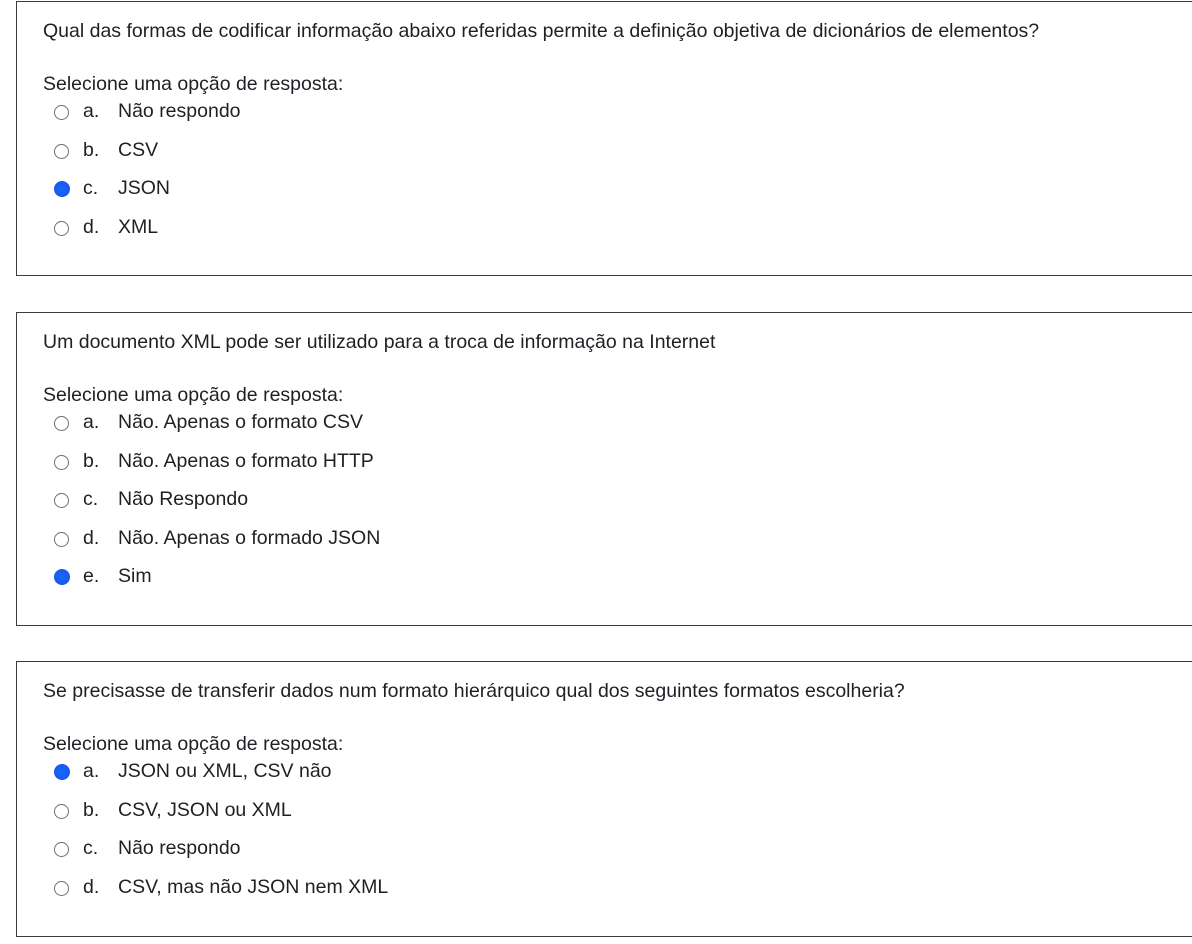 Image resolution: width=1192 pixels, height=944 pixels. What do you see at coordinates (249, 538) in the screenshot?
I see `answer-label: Não. Apenas o formado JSON` at bounding box center [249, 538].